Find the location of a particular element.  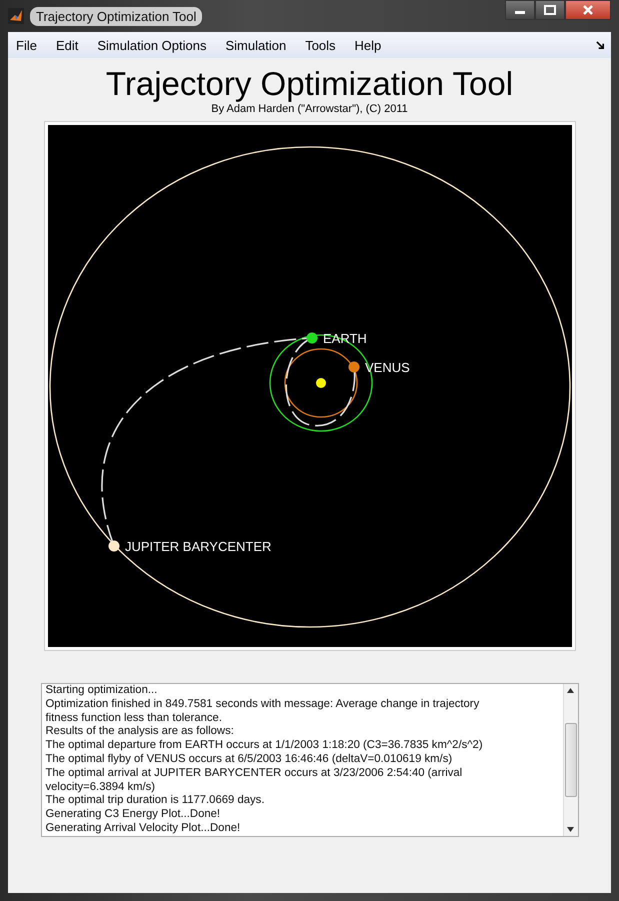

scroll-bar is located at coordinates (570, 760).